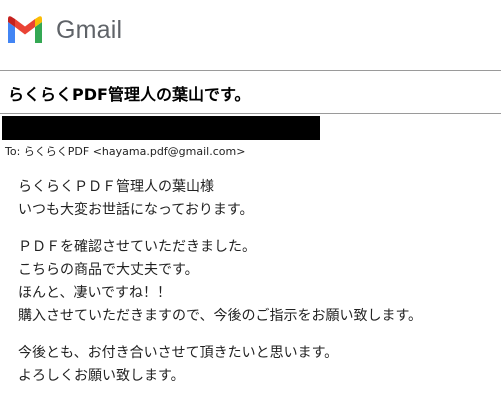  What do you see at coordinates (116, 187) in the screenshot?
I see `body-line: らくらくＰＤＦ管理人の葉山様` at bounding box center [116, 187].